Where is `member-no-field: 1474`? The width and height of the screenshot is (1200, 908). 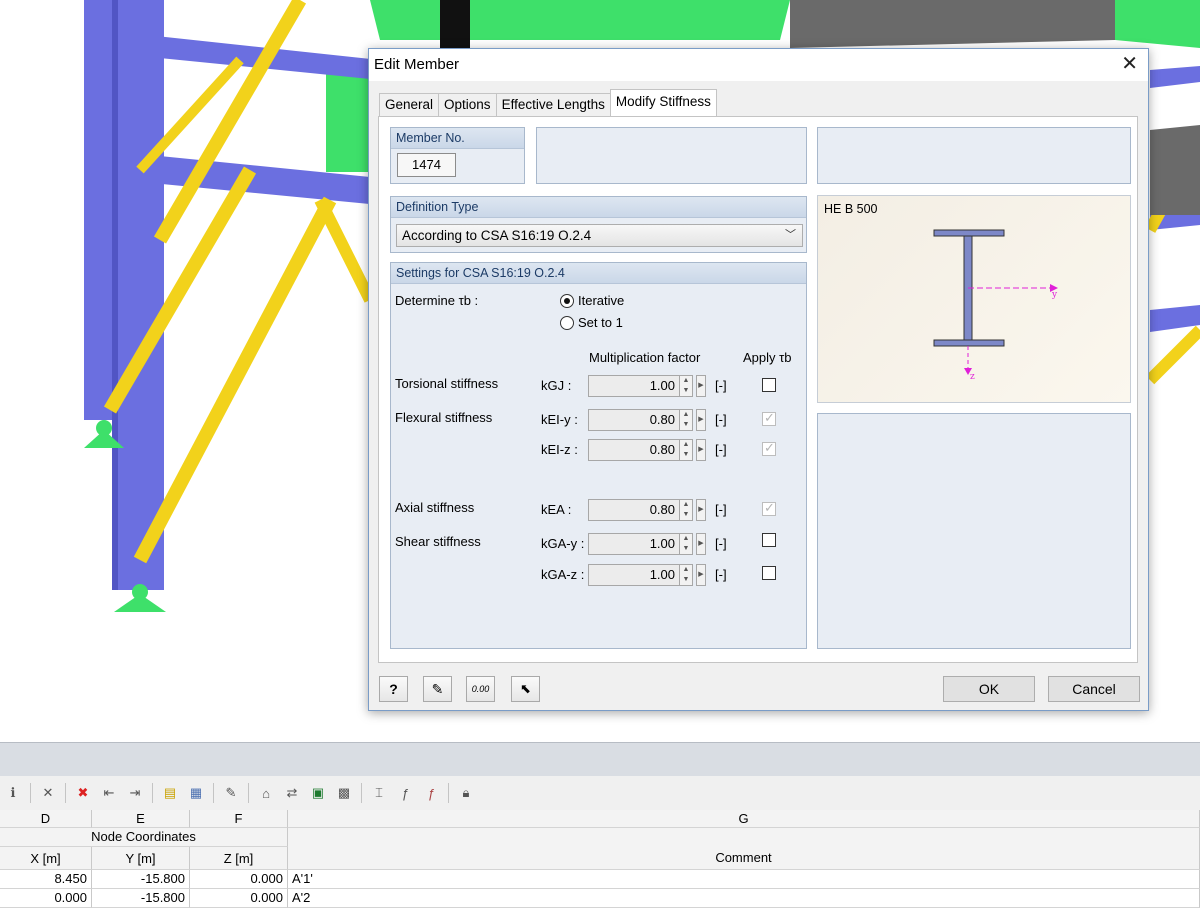
member-no-field: 1474 is located at coordinates (426, 165).